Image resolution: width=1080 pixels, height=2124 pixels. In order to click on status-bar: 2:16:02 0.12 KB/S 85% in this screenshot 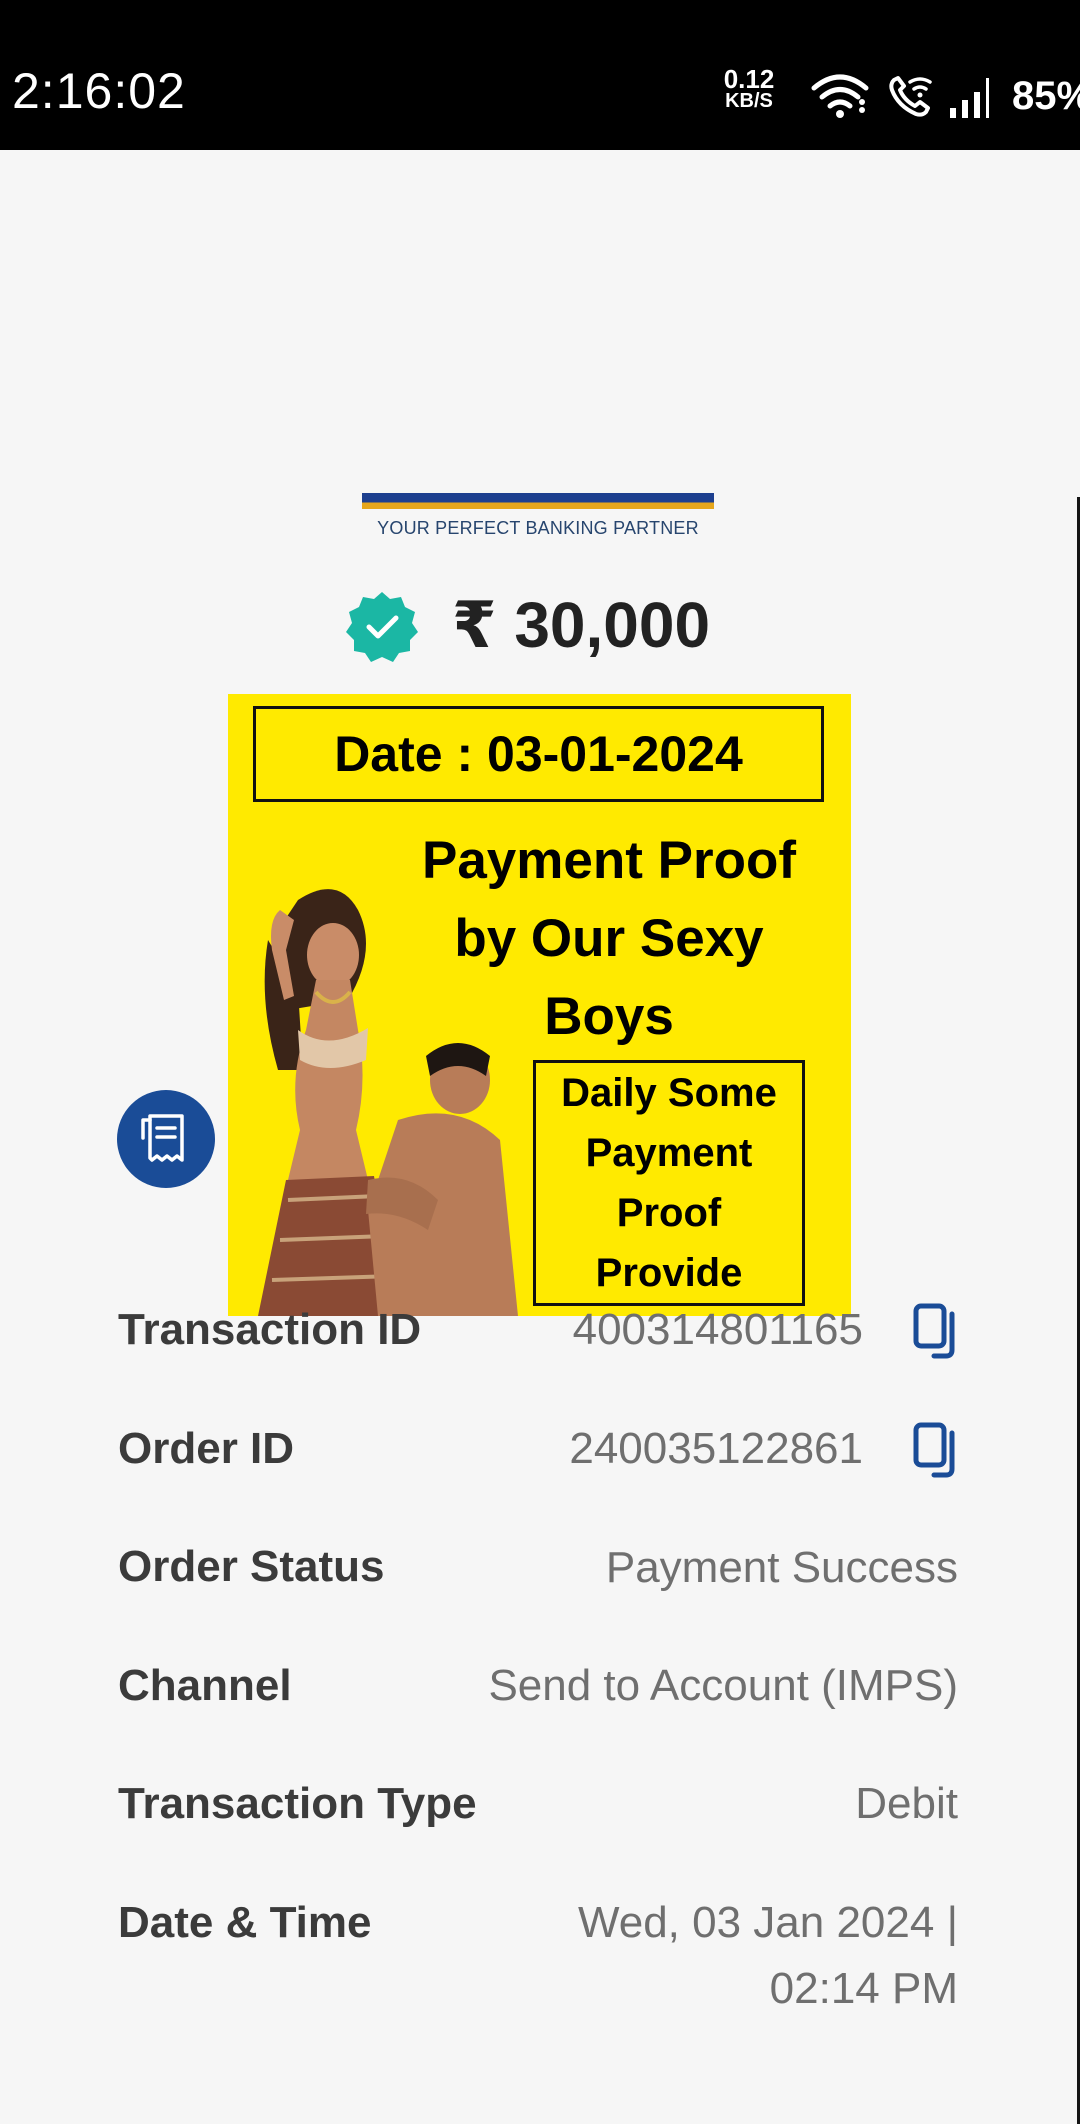, I will do `click(540, 75)`.